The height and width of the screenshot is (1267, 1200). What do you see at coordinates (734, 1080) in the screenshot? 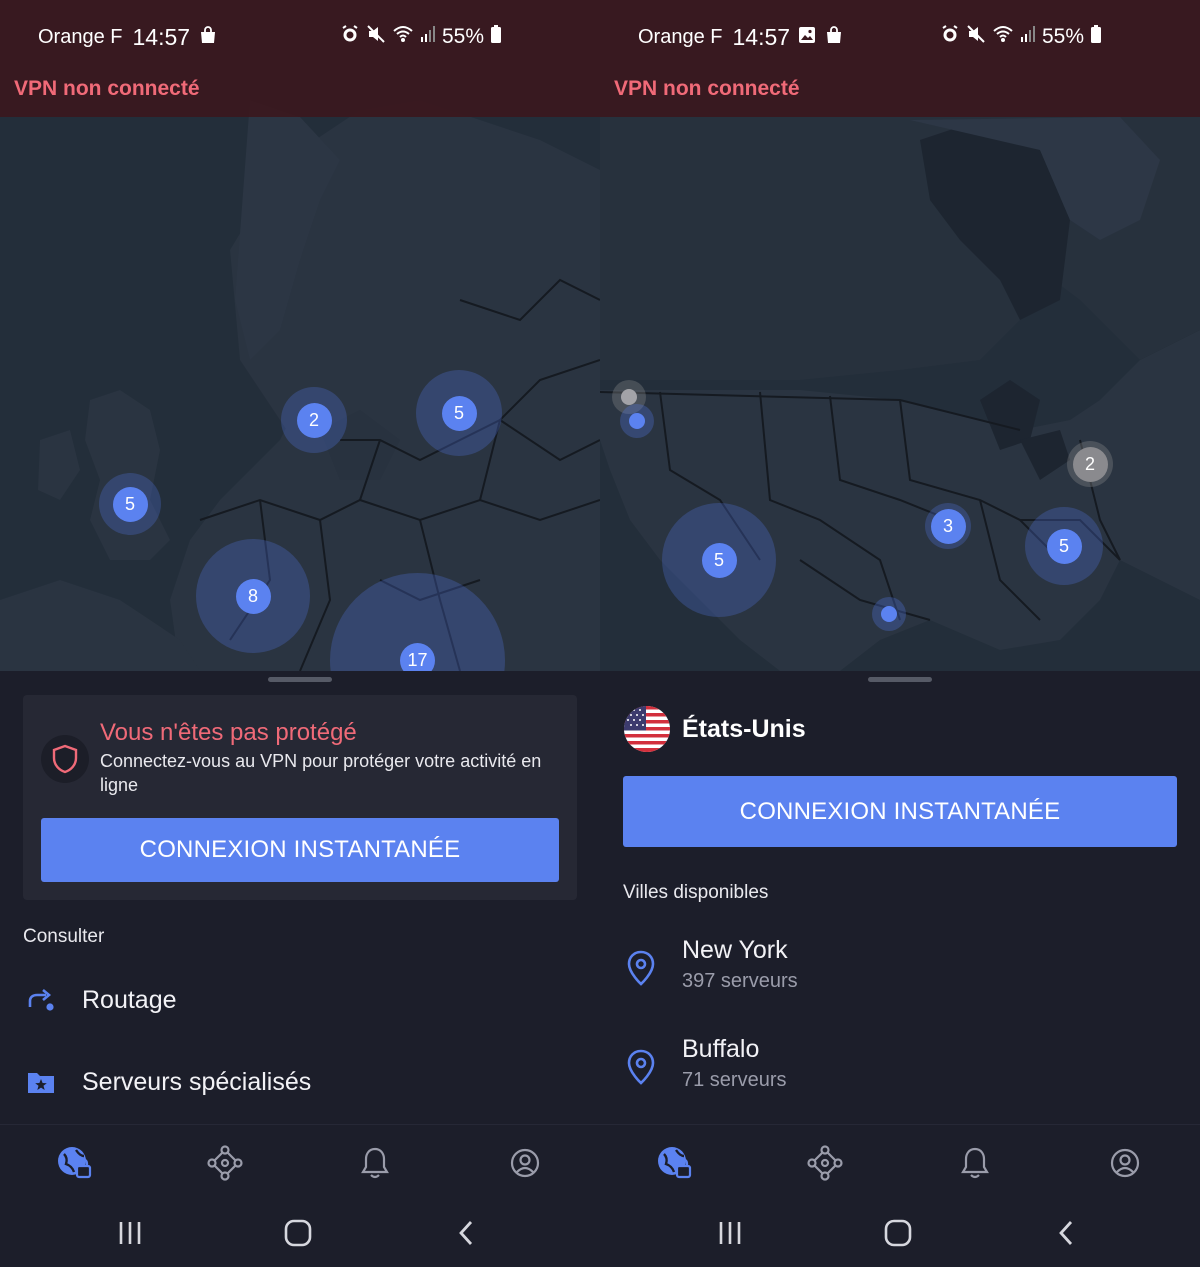
I see `server-count: 71 serveurs` at bounding box center [734, 1080].